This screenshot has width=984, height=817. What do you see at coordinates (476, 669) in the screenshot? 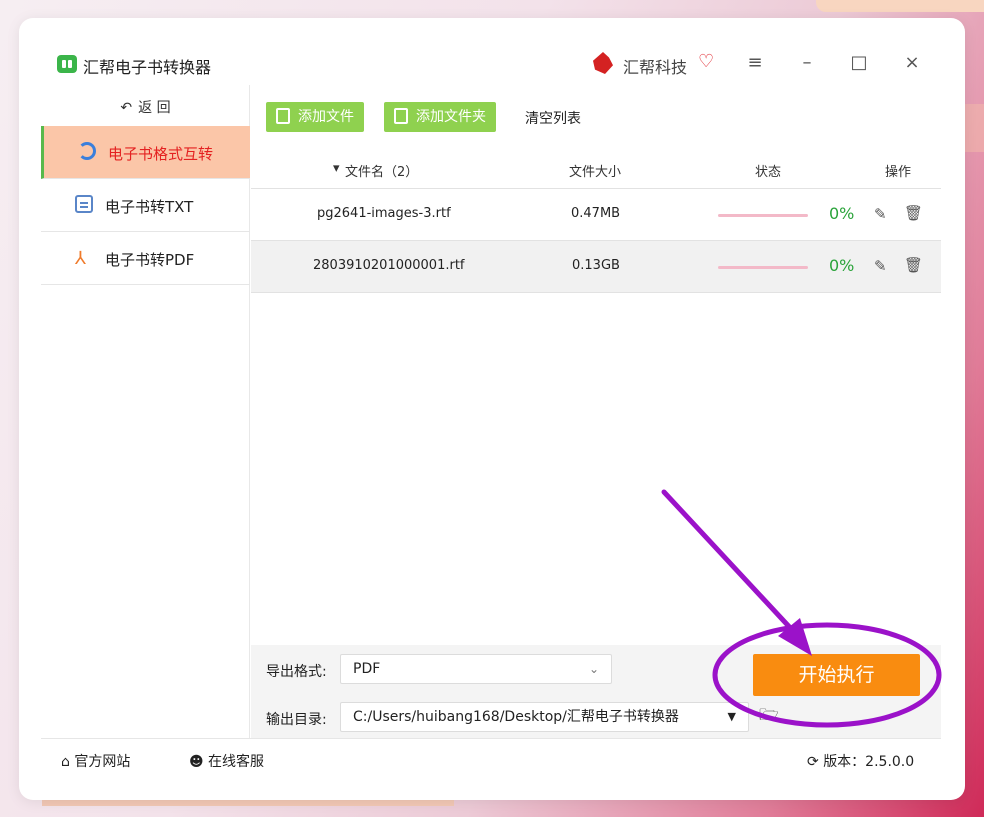
I see `format-select: PDF ⌄` at bounding box center [476, 669].